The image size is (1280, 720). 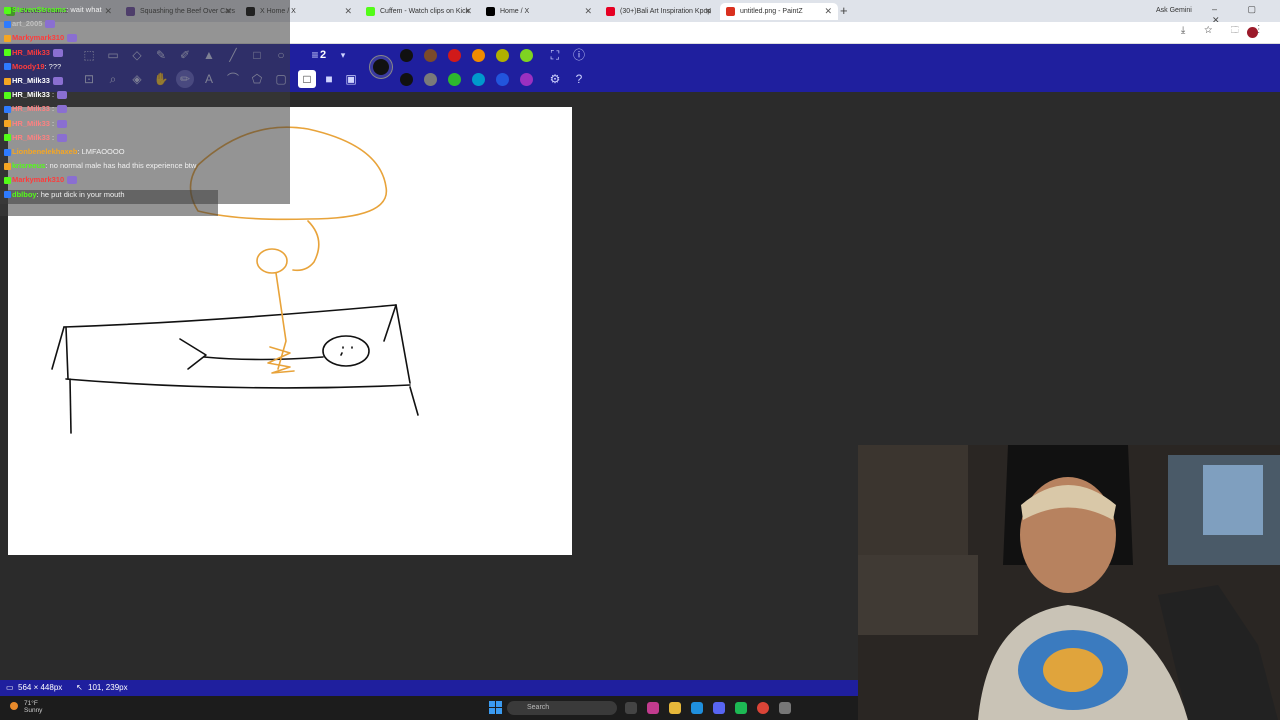 I want to click on webcam-feed, so click(x=1069, y=582).